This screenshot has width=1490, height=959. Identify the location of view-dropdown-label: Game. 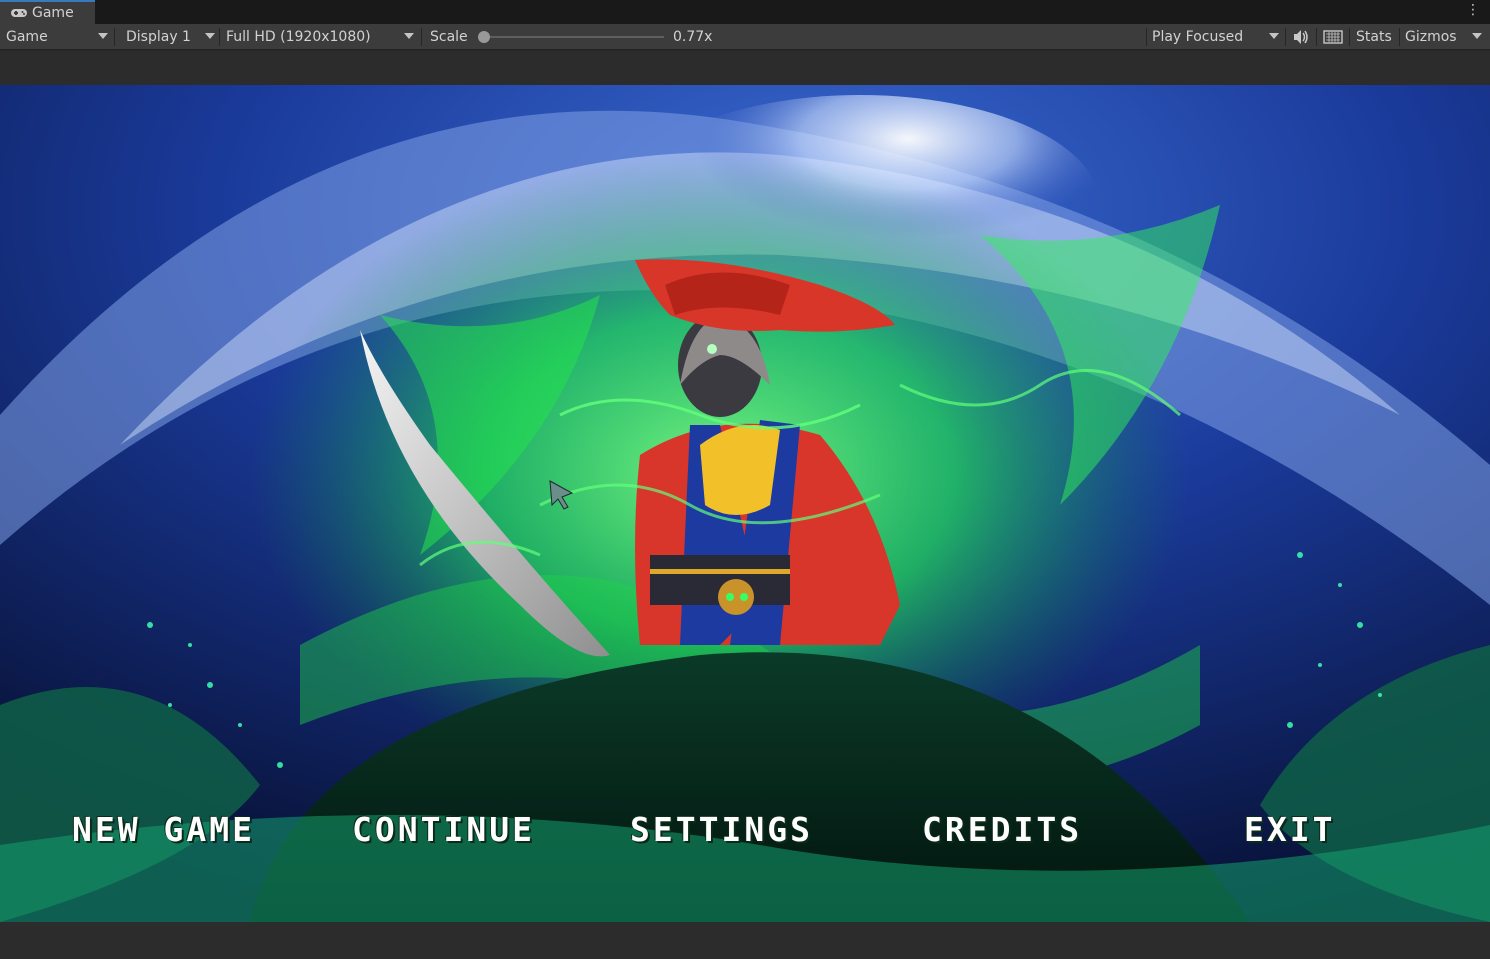
(27, 37).